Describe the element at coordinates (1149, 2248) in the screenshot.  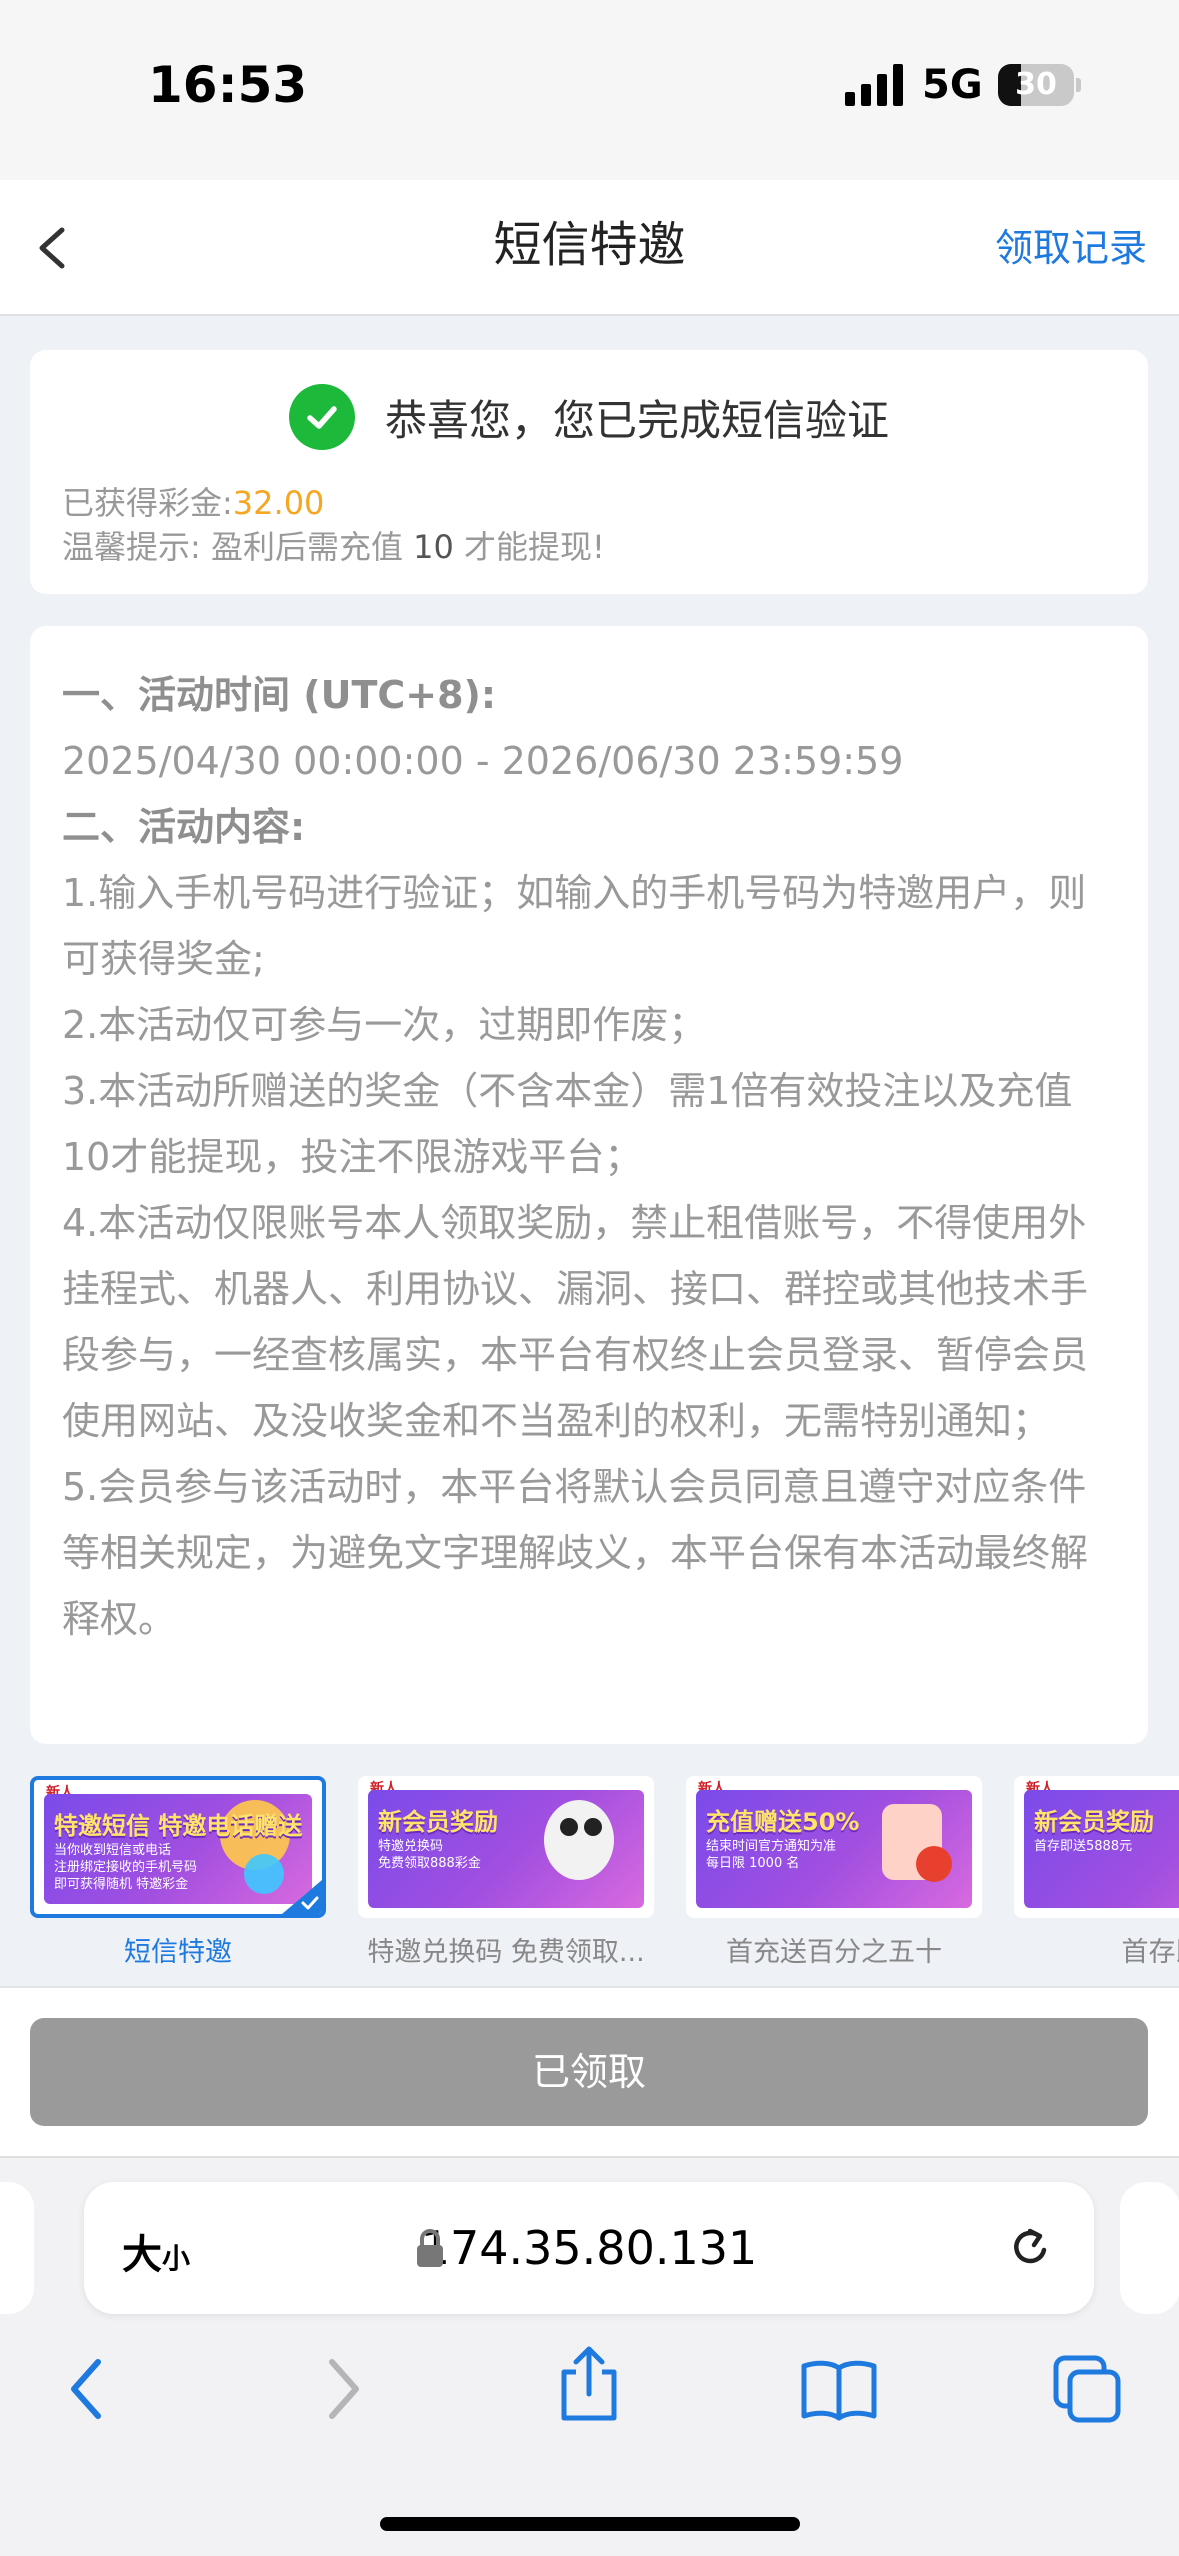
I see `next-tab-preview` at that location.